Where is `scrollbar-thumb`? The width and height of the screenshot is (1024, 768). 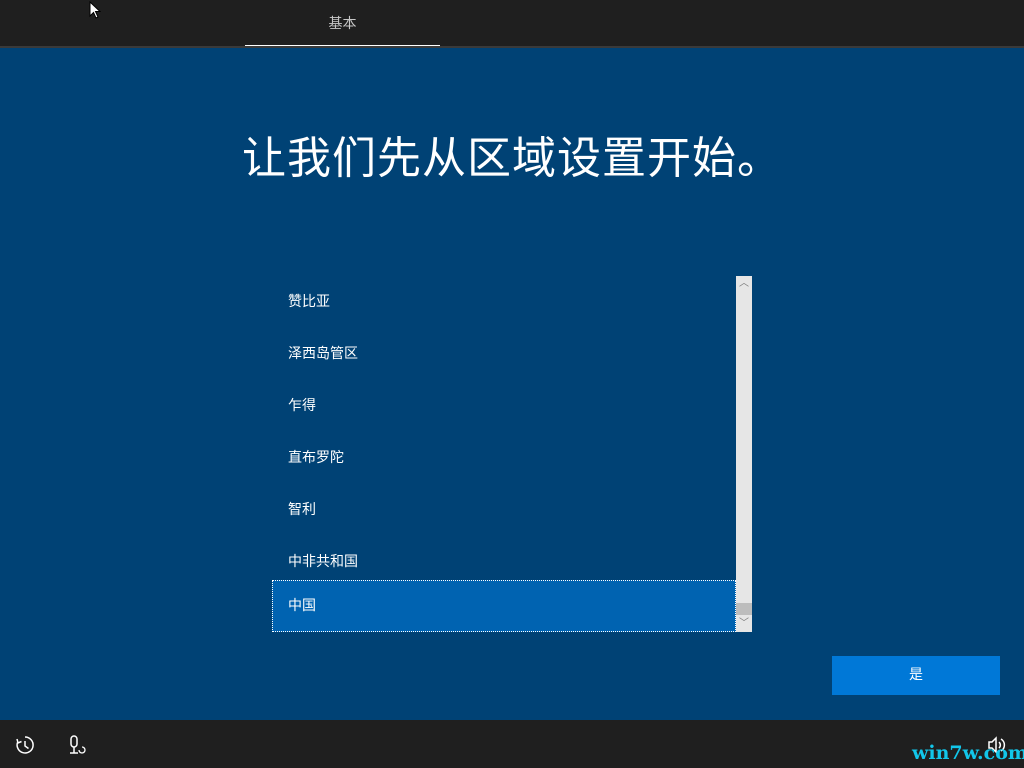
scrollbar-thumb is located at coordinates (744, 609).